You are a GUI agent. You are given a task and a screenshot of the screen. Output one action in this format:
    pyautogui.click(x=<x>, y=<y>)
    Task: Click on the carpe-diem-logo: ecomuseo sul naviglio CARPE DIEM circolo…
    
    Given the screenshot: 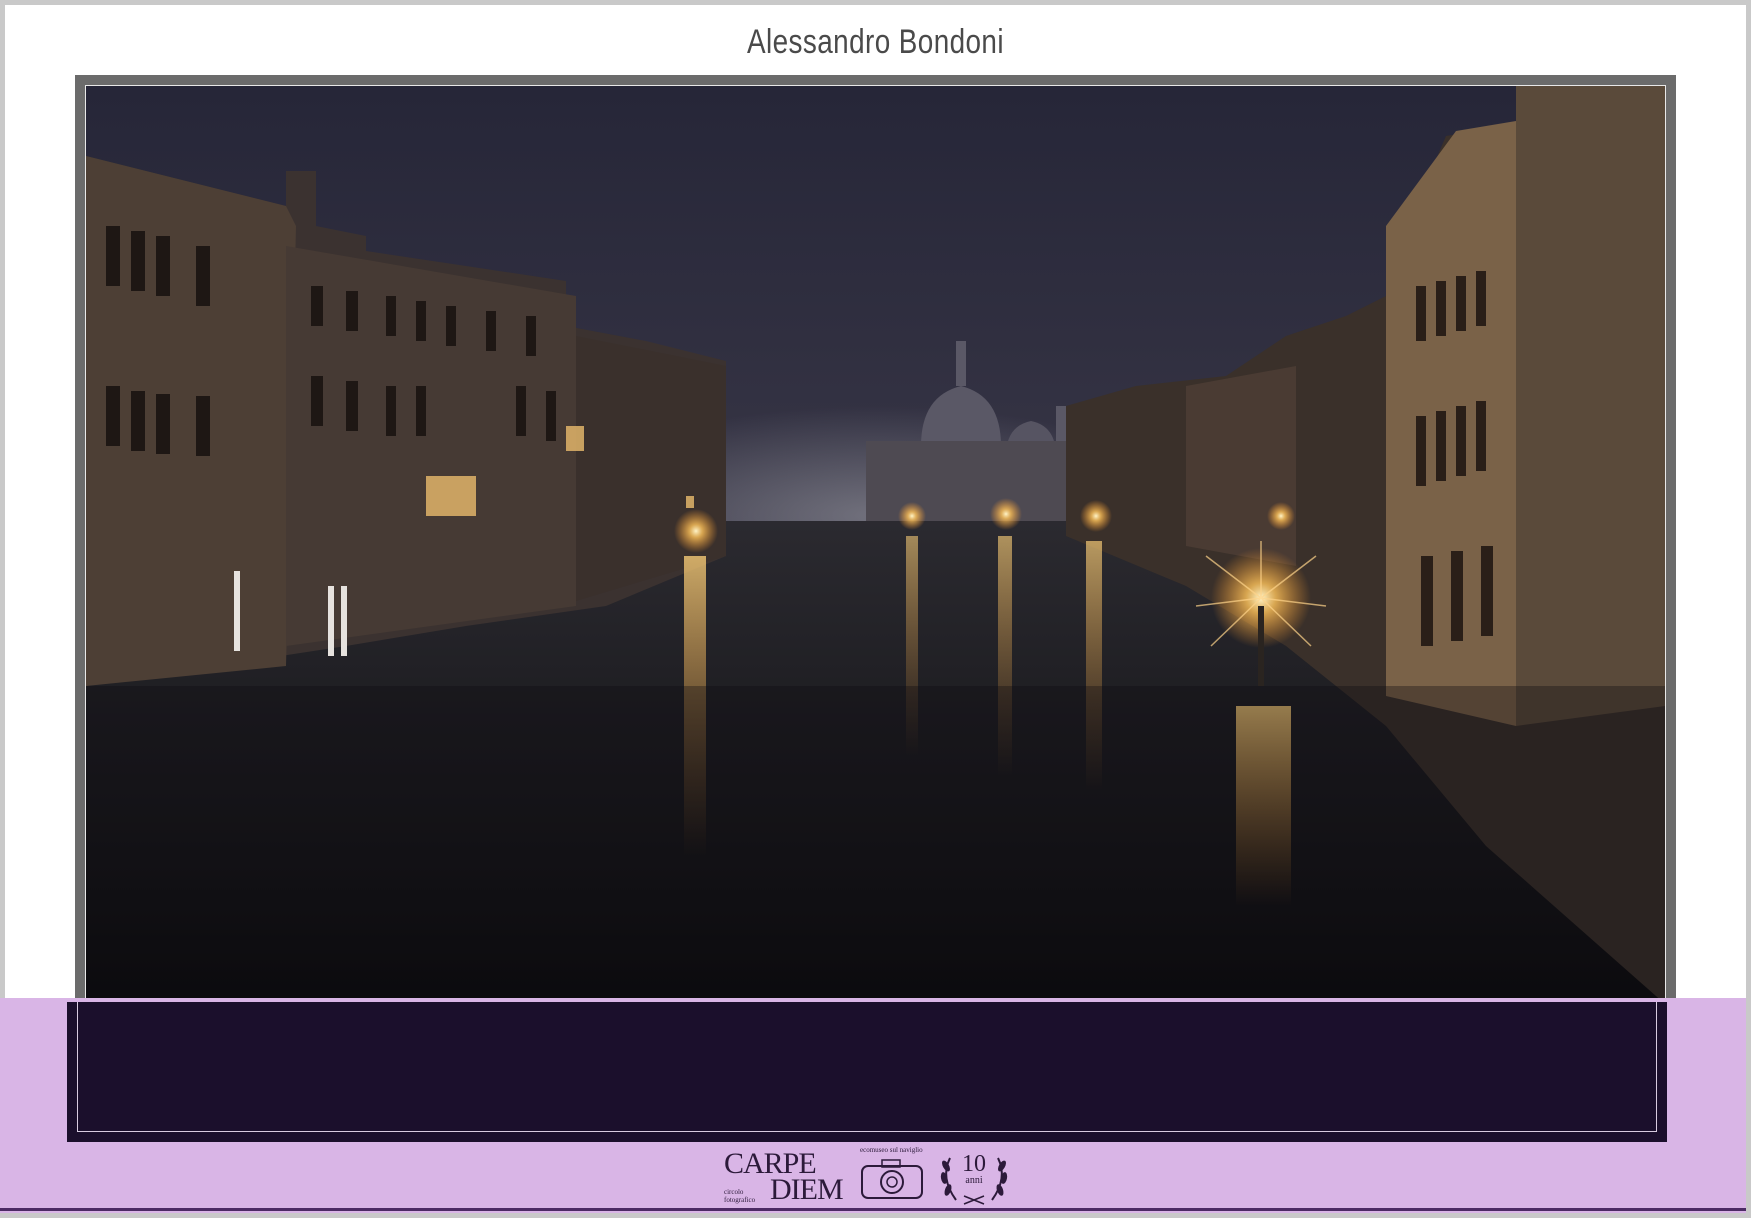 What is the action you would take?
    pyautogui.click(x=870, y=1177)
    